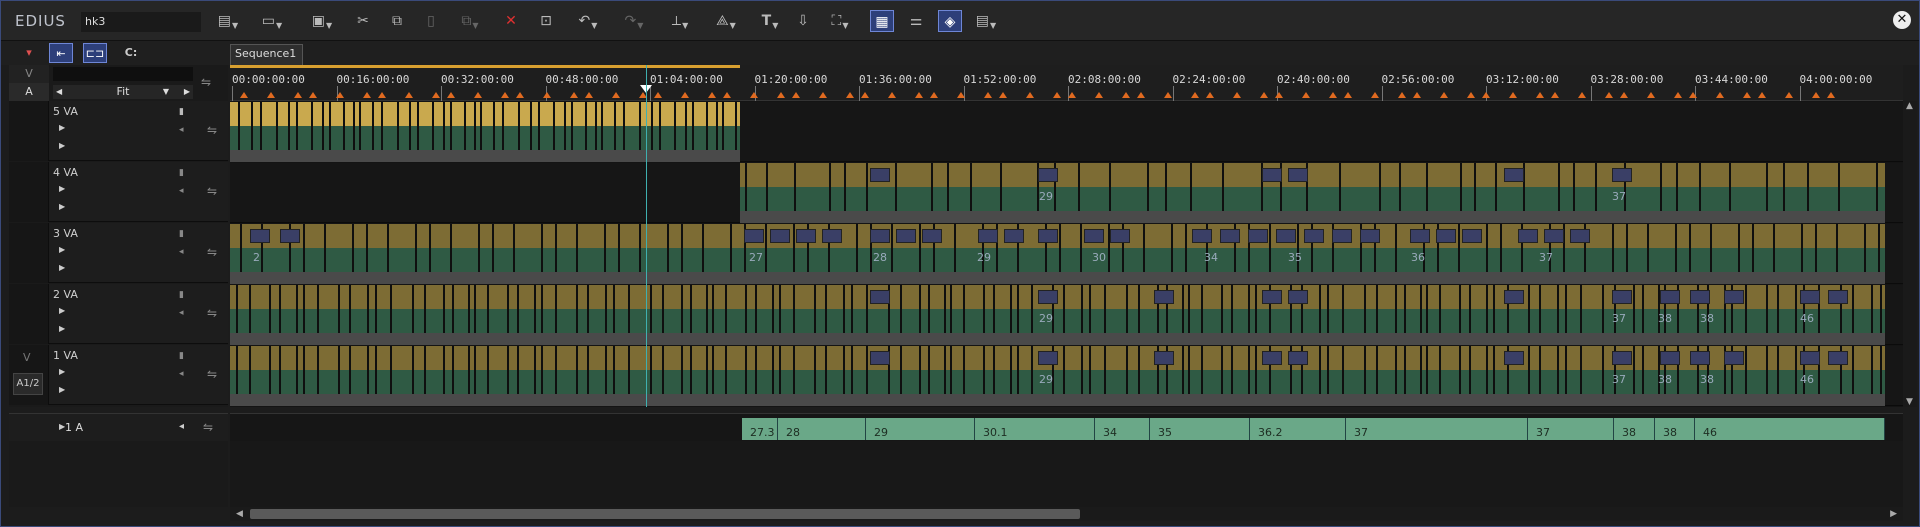 The height and width of the screenshot is (527, 1920). Describe the element at coordinates (123, 92) in the screenshot. I see `zoom-select: ◀ Fit ▼ ▶` at that location.